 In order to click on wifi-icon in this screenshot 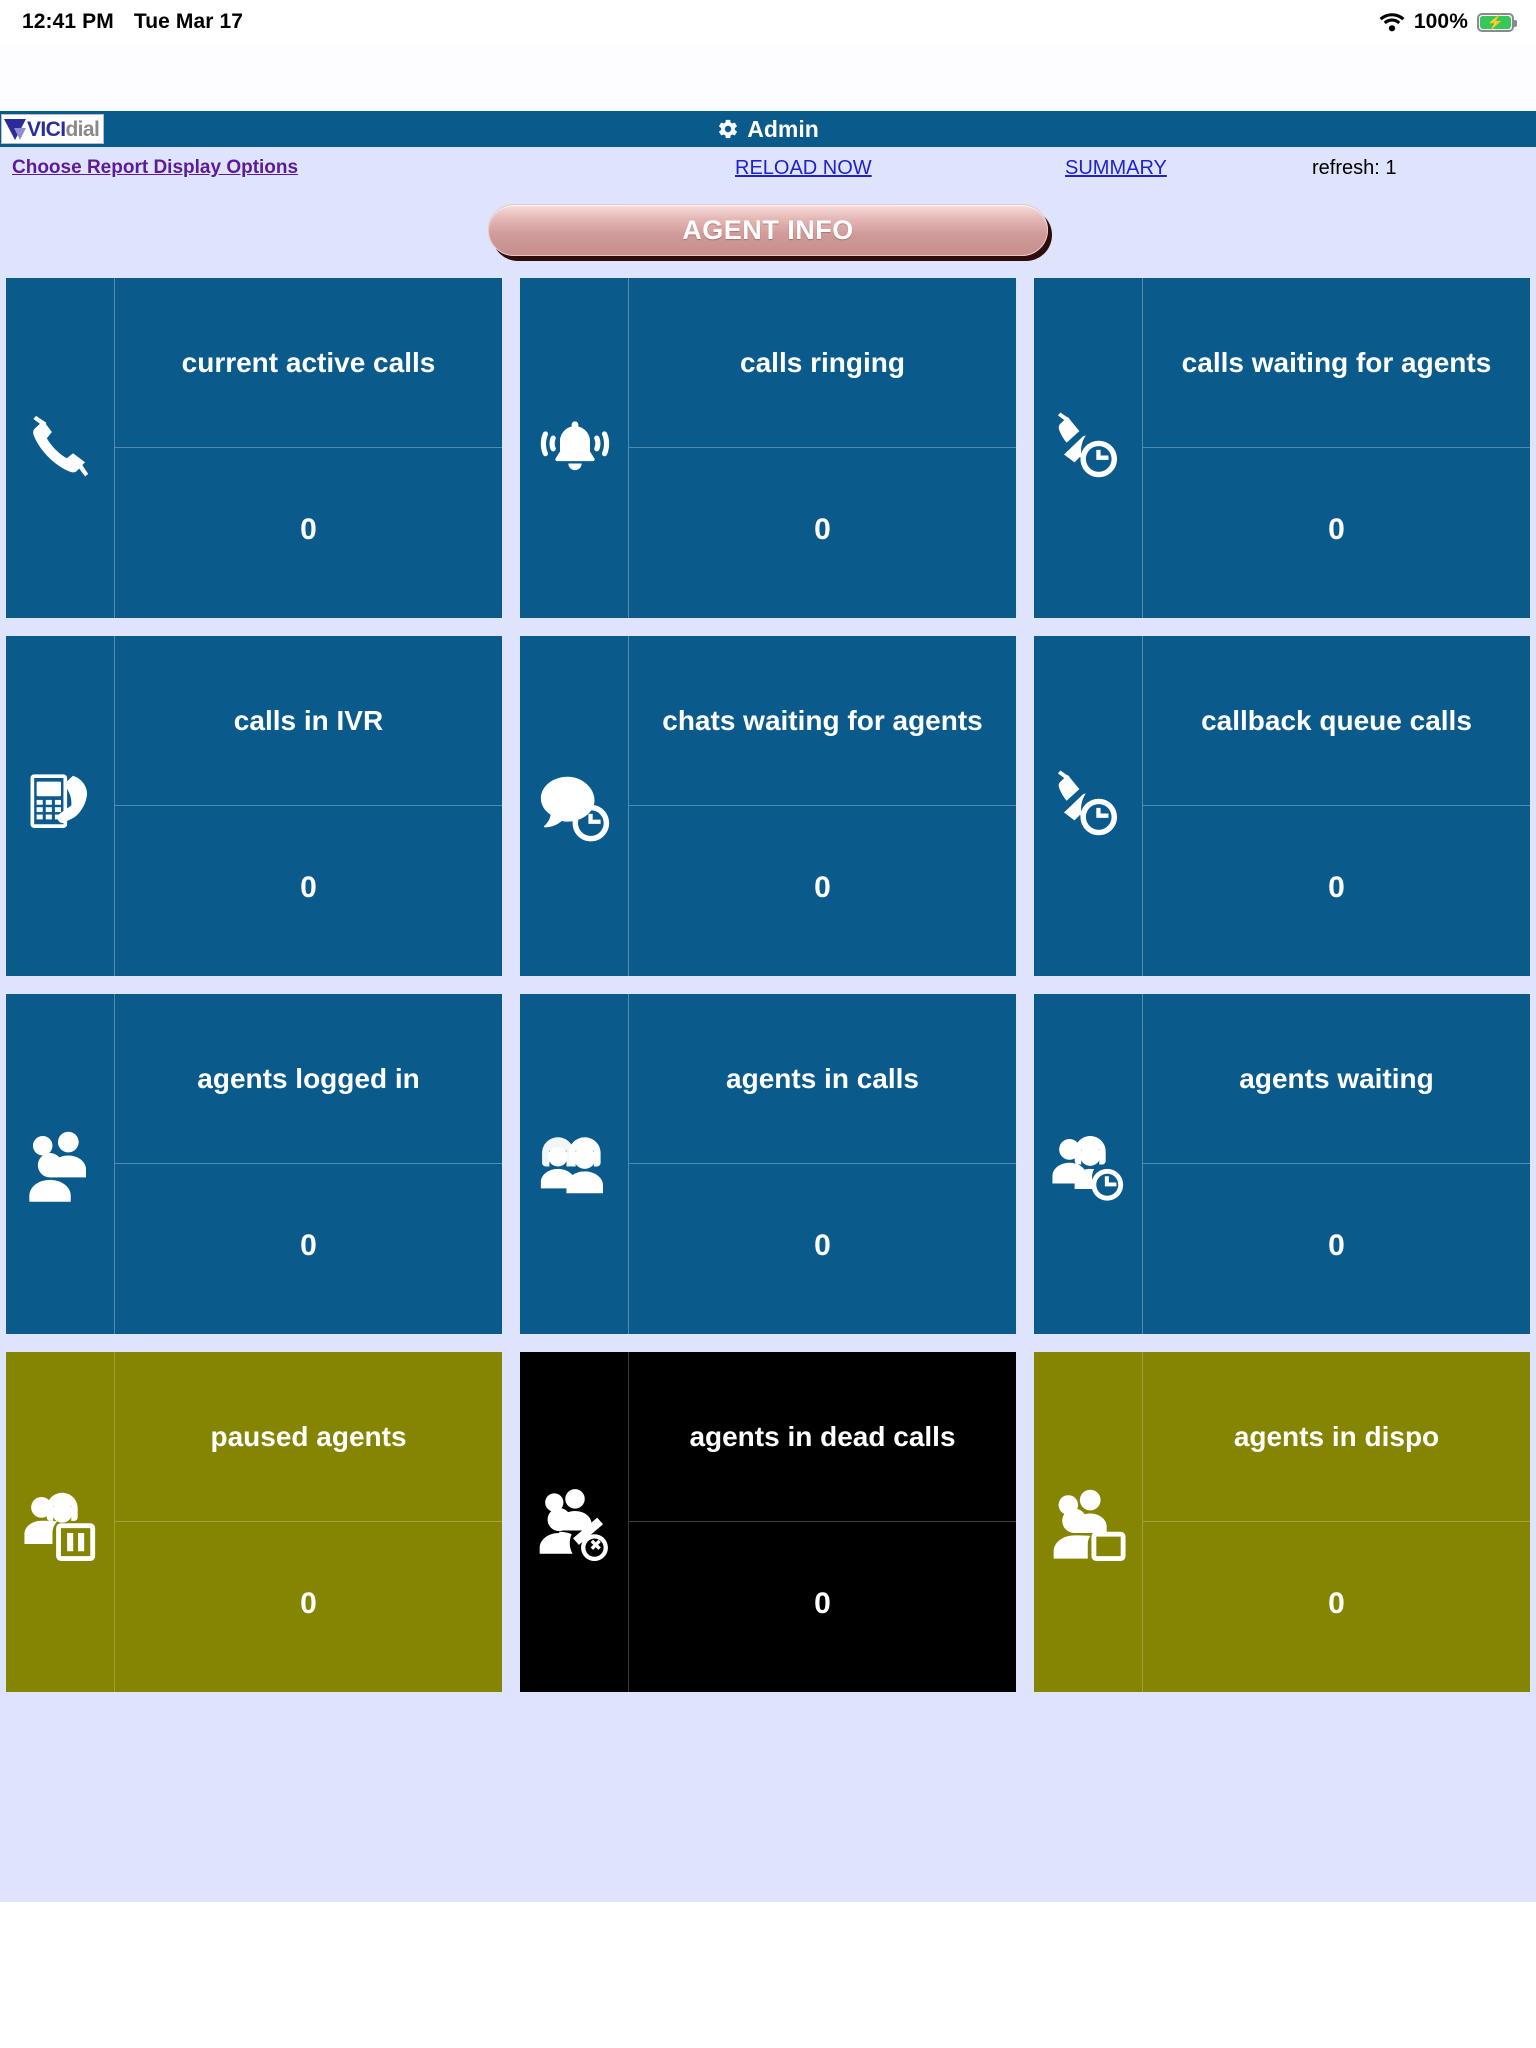, I will do `click(1392, 22)`.